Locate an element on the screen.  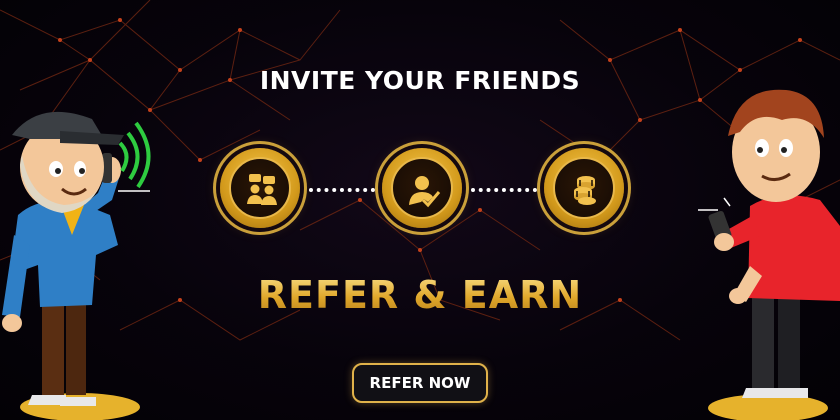
chat-people-icon is located at coordinates (262, 189).